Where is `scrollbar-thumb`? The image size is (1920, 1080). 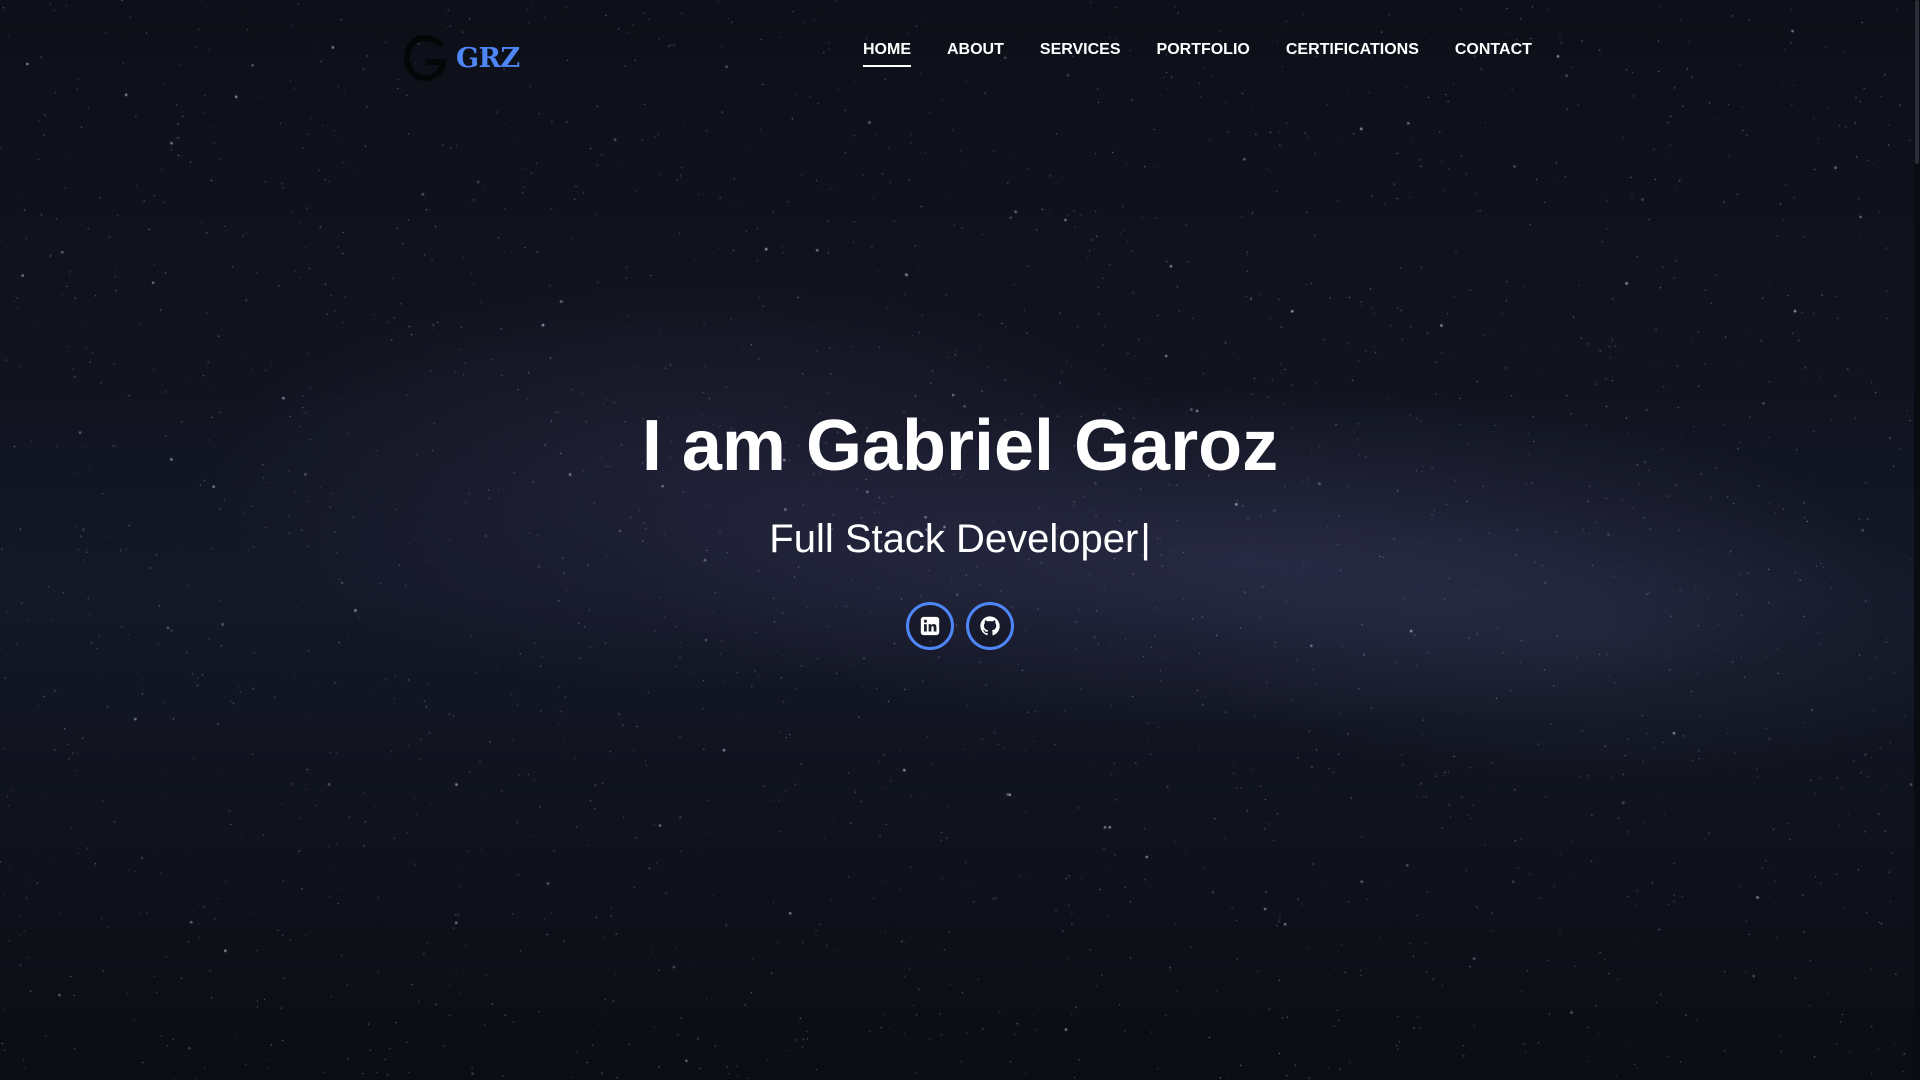
scrollbar-thumb is located at coordinates (1917, 82).